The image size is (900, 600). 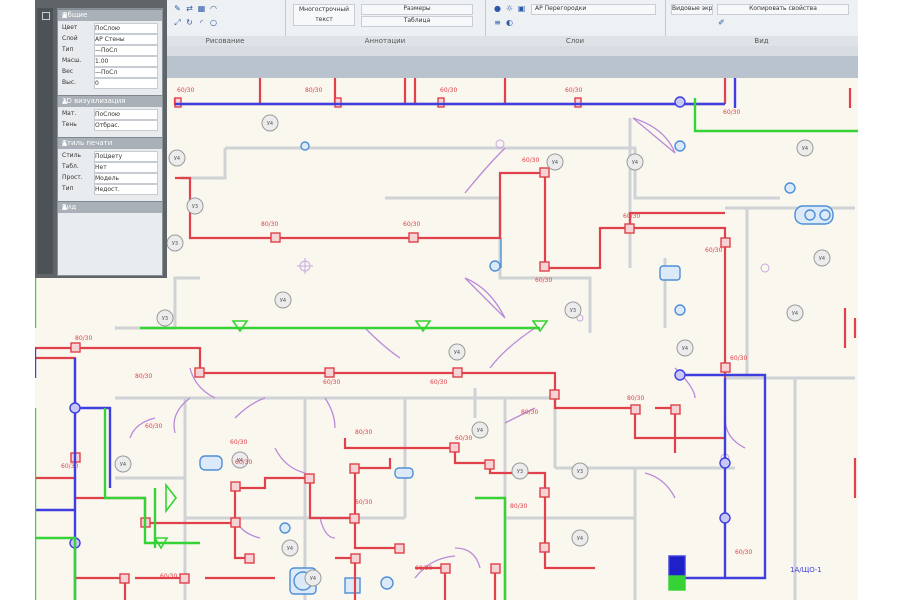 I want to click on viewports-button: Видовые экраны, so click(x=692, y=9).